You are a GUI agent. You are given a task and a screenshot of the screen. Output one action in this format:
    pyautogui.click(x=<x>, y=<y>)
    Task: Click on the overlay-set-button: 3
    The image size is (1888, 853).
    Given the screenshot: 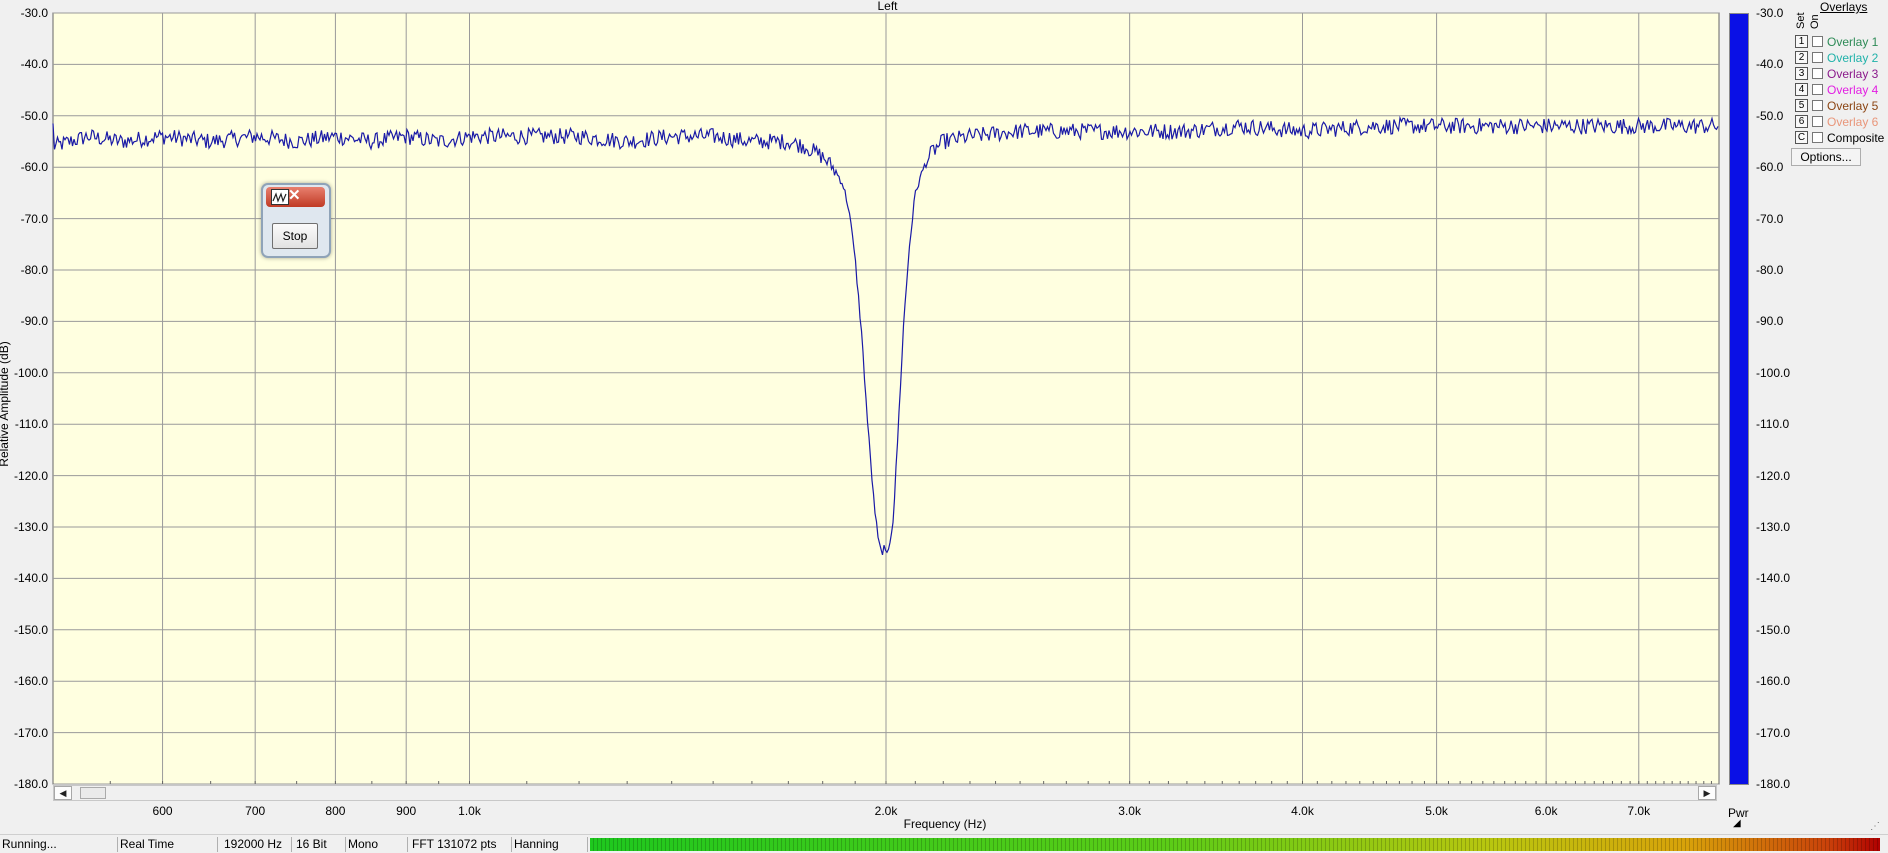 What is the action you would take?
    pyautogui.click(x=1801, y=73)
    